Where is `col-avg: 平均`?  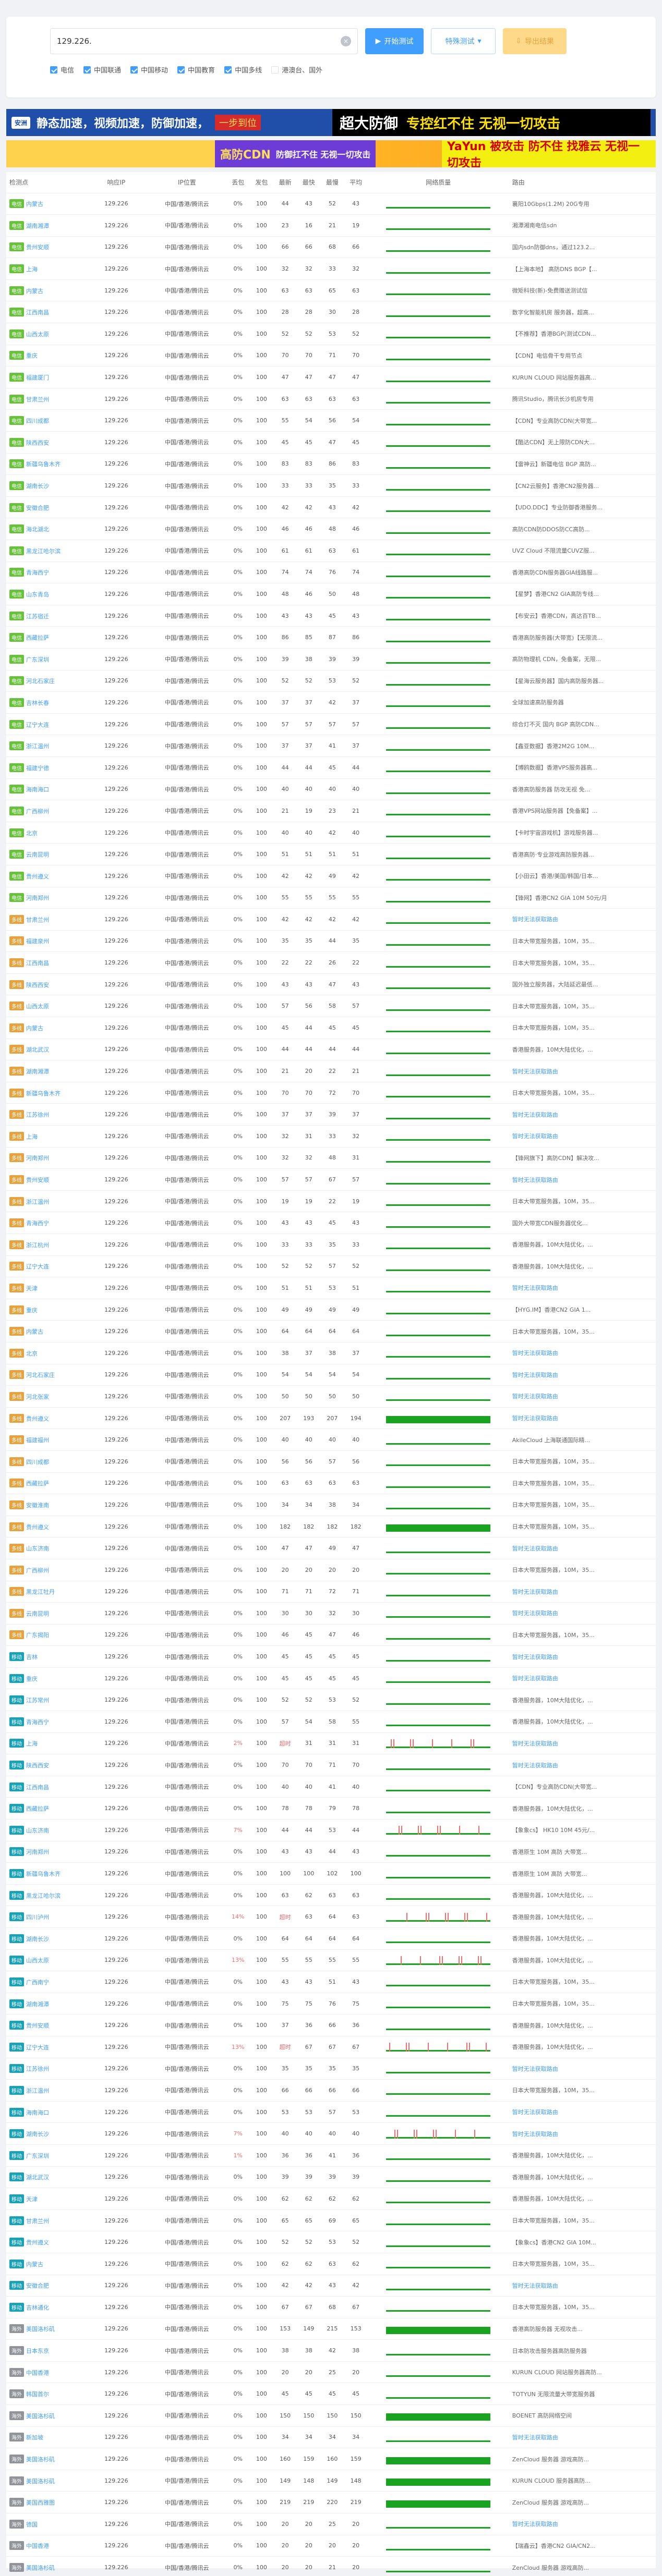 col-avg: 平均 is located at coordinates (356, 182).